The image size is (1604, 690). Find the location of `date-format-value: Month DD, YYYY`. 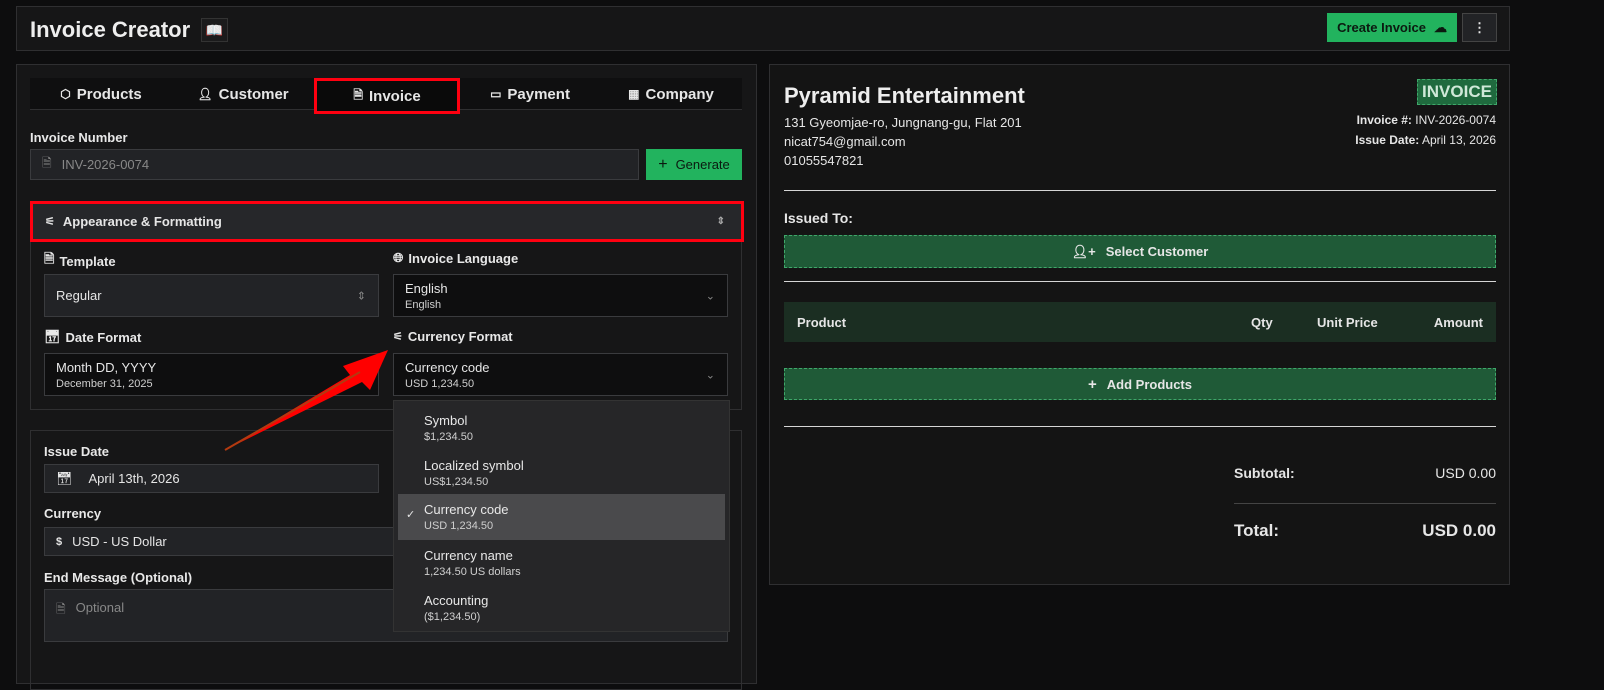

date-format-value: Month DD, YYYY is located at coordinates (106, 367).